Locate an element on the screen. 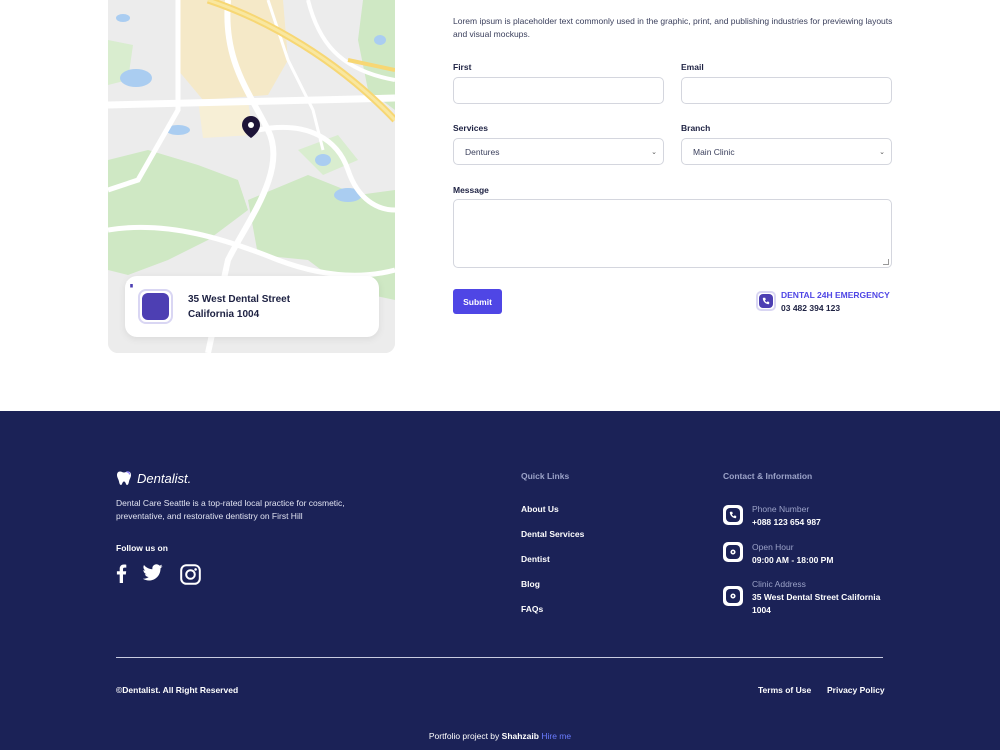 The width and height of the screenshot is (1000, 750). services-label: Services is located at coordinates (470, 128).